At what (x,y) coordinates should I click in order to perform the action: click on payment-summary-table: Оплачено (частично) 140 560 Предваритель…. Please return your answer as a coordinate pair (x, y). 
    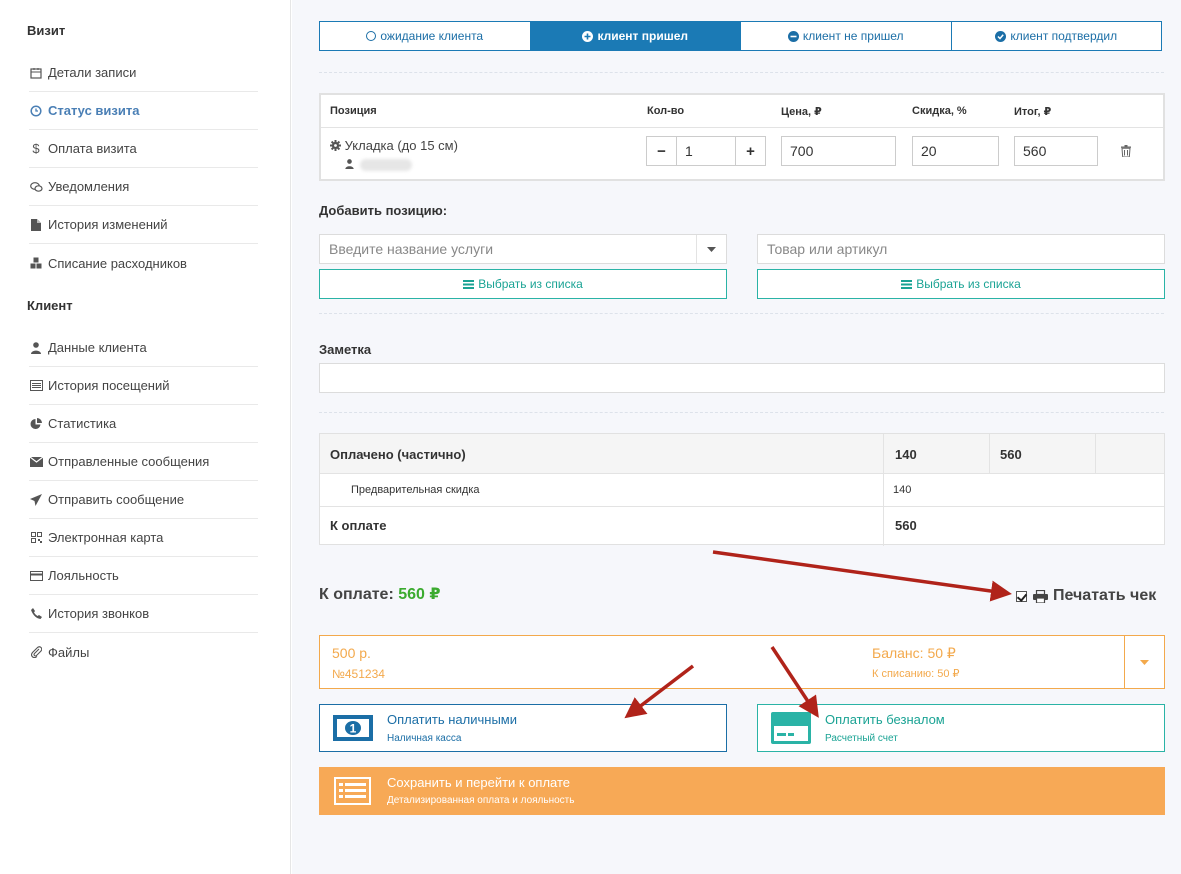
    Looking at the image, I should click on (742, 489).